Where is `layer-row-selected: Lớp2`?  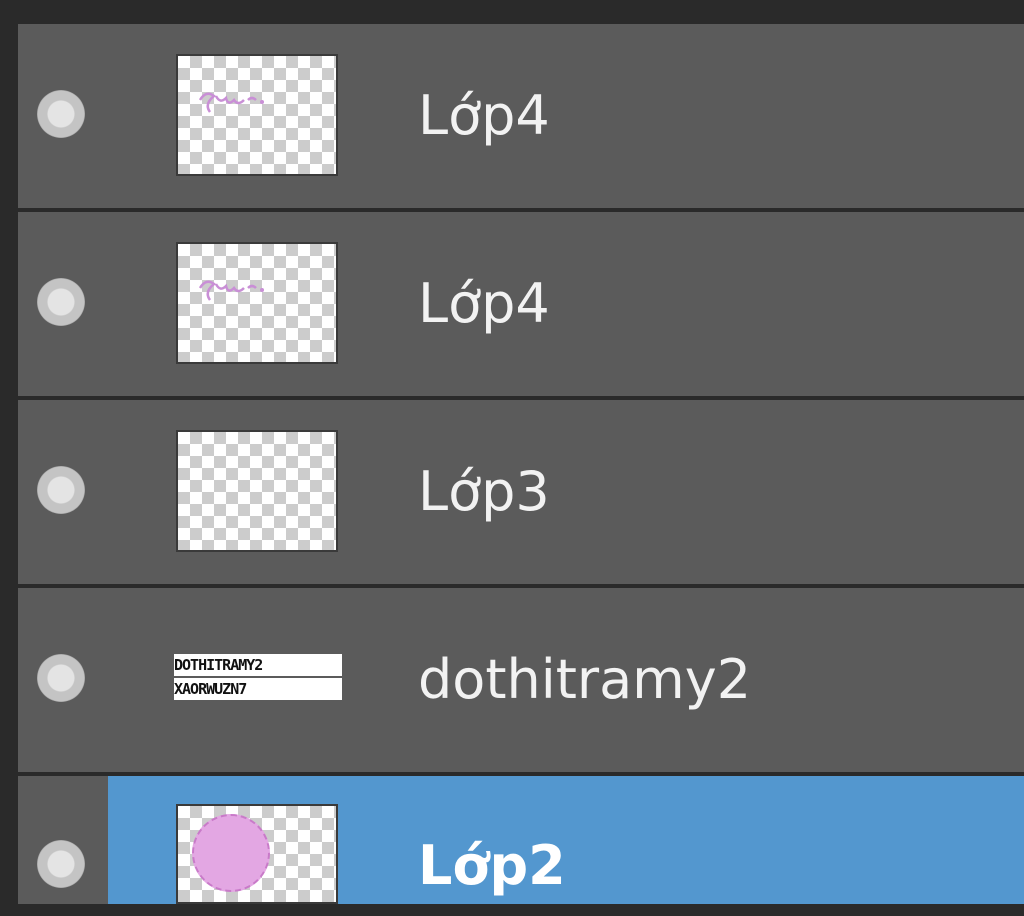 layer-row-selected: Lớp2 is located at coordinates (521, 840).